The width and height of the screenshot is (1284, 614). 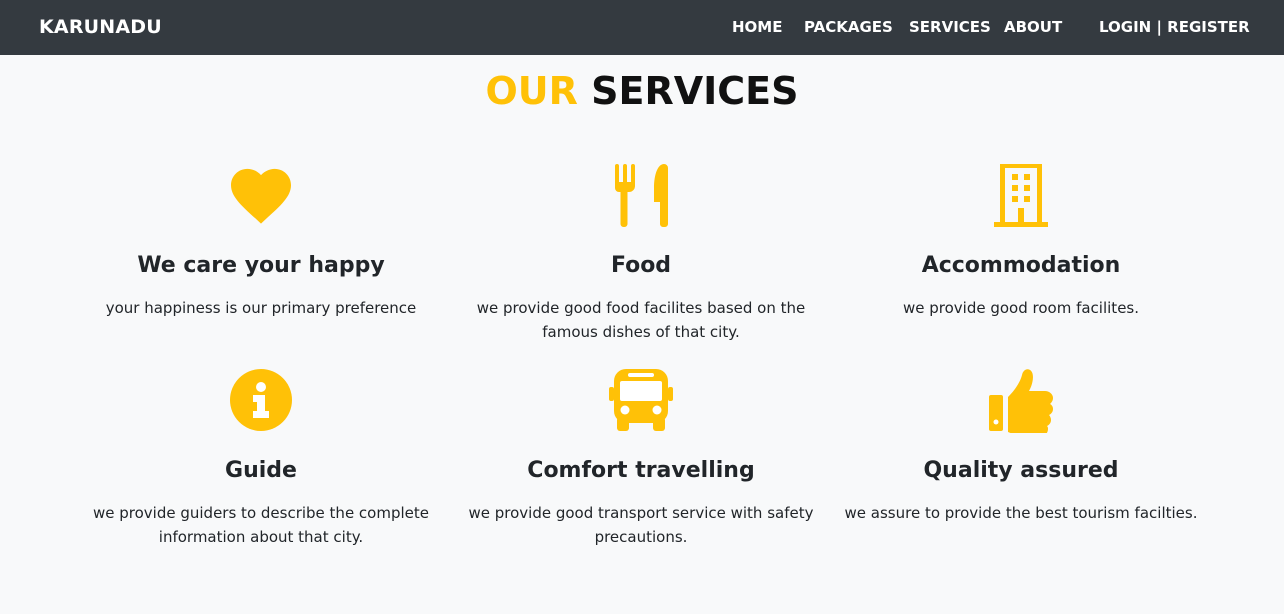 What do you see at coordinates (531, 91) in the screenshot?
I see `section-title-accent: OUR` at bounding box center [531, 91].